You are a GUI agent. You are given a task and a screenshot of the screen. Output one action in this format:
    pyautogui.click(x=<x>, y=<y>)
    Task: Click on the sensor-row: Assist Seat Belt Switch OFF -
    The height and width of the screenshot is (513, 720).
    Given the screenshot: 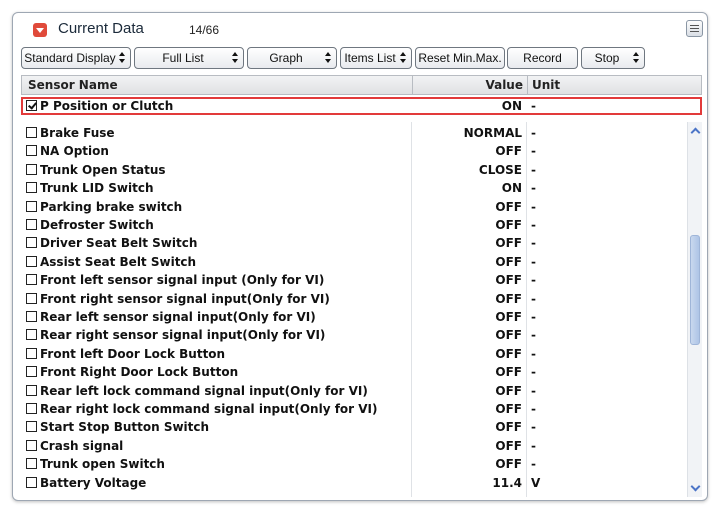 What is the action you would take?
    pyautogui.click(x=354, y=262)
    